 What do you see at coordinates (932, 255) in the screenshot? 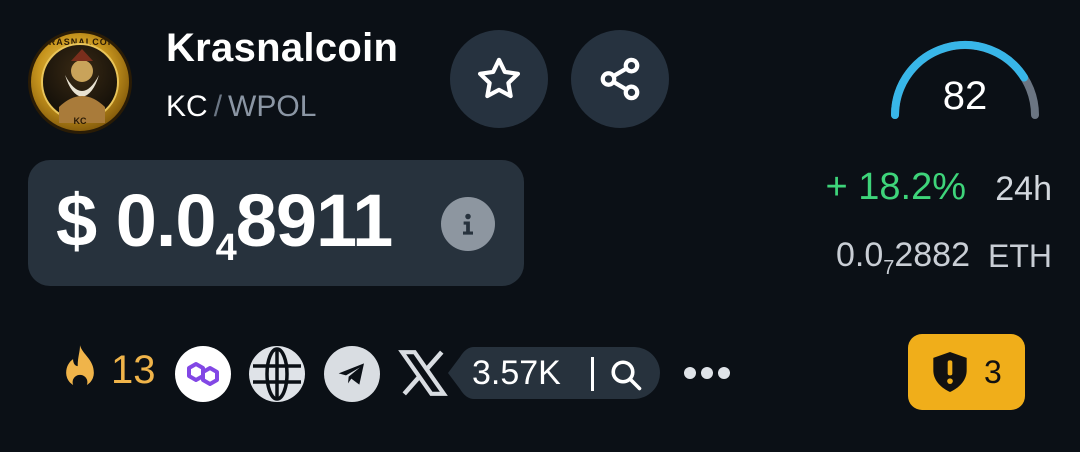
I see `eth-price-digits: 2882` at bounding box center [932, 255].